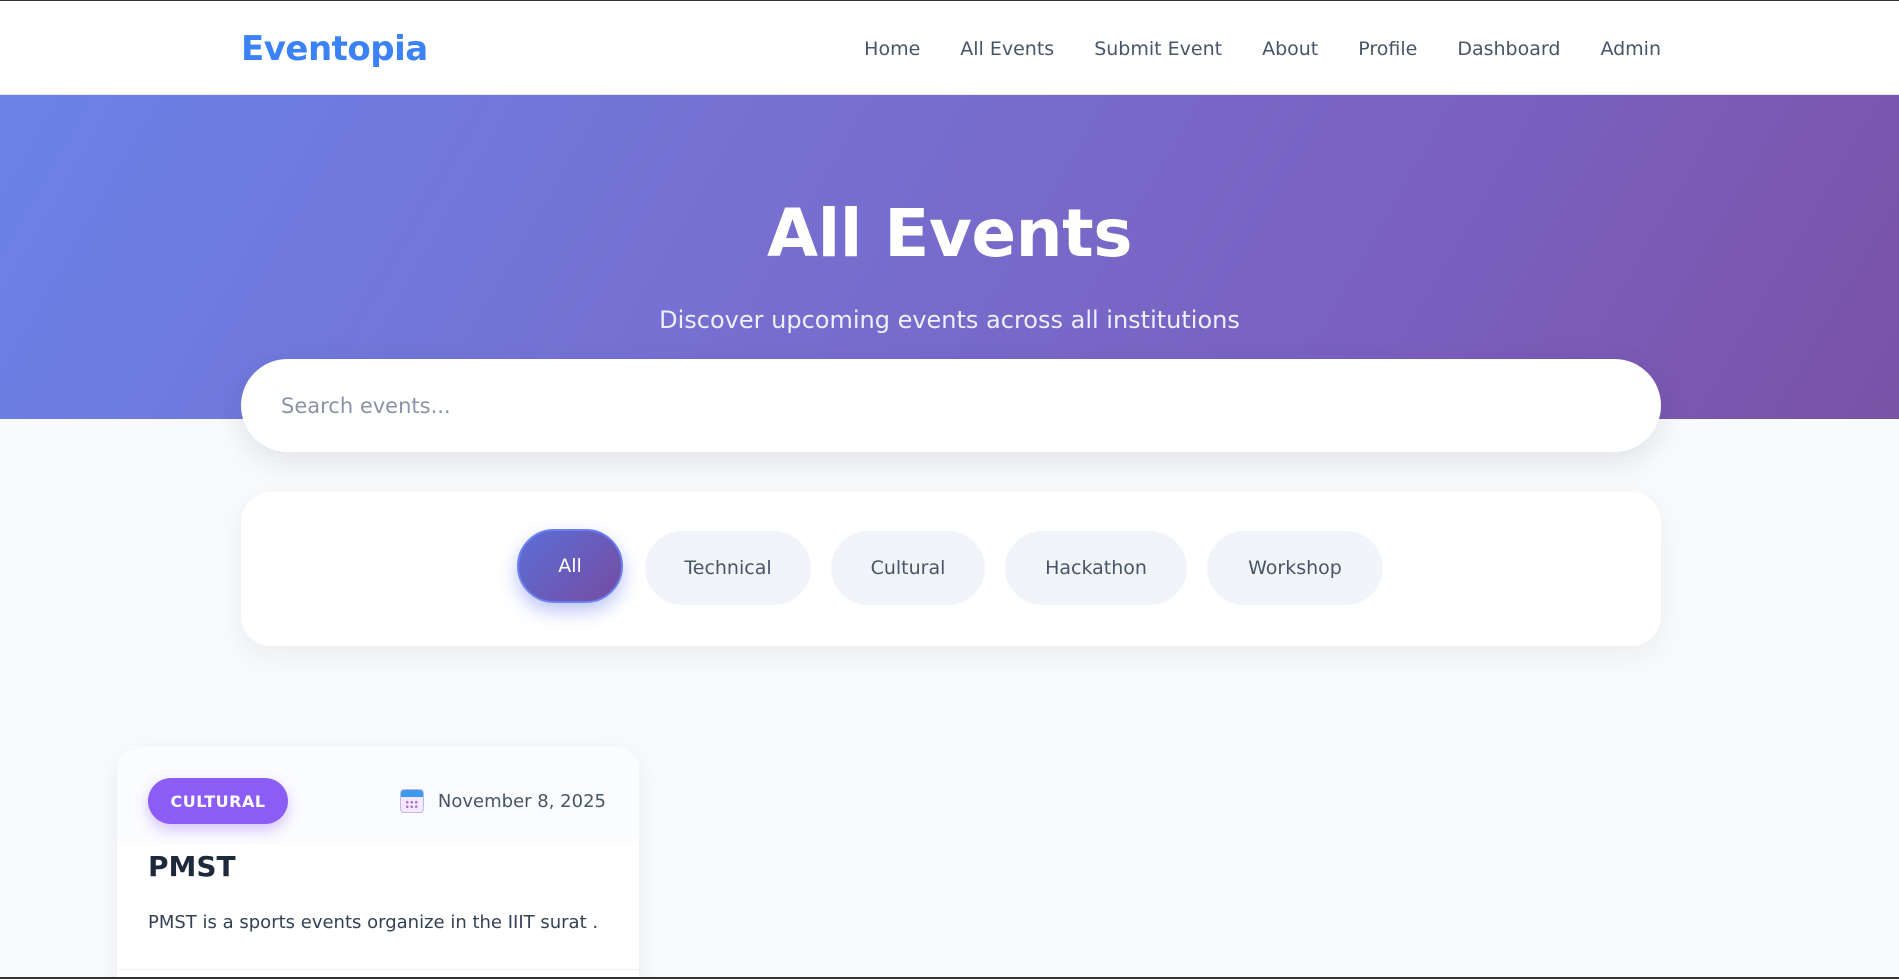  I want to click on nav-link-dashboard: Dashboard, so click(1508, 49).